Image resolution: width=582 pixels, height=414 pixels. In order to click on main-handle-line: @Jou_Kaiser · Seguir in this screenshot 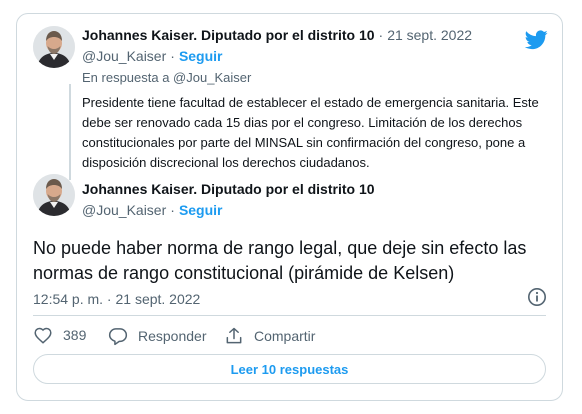, I will do `click(152, 210)`.